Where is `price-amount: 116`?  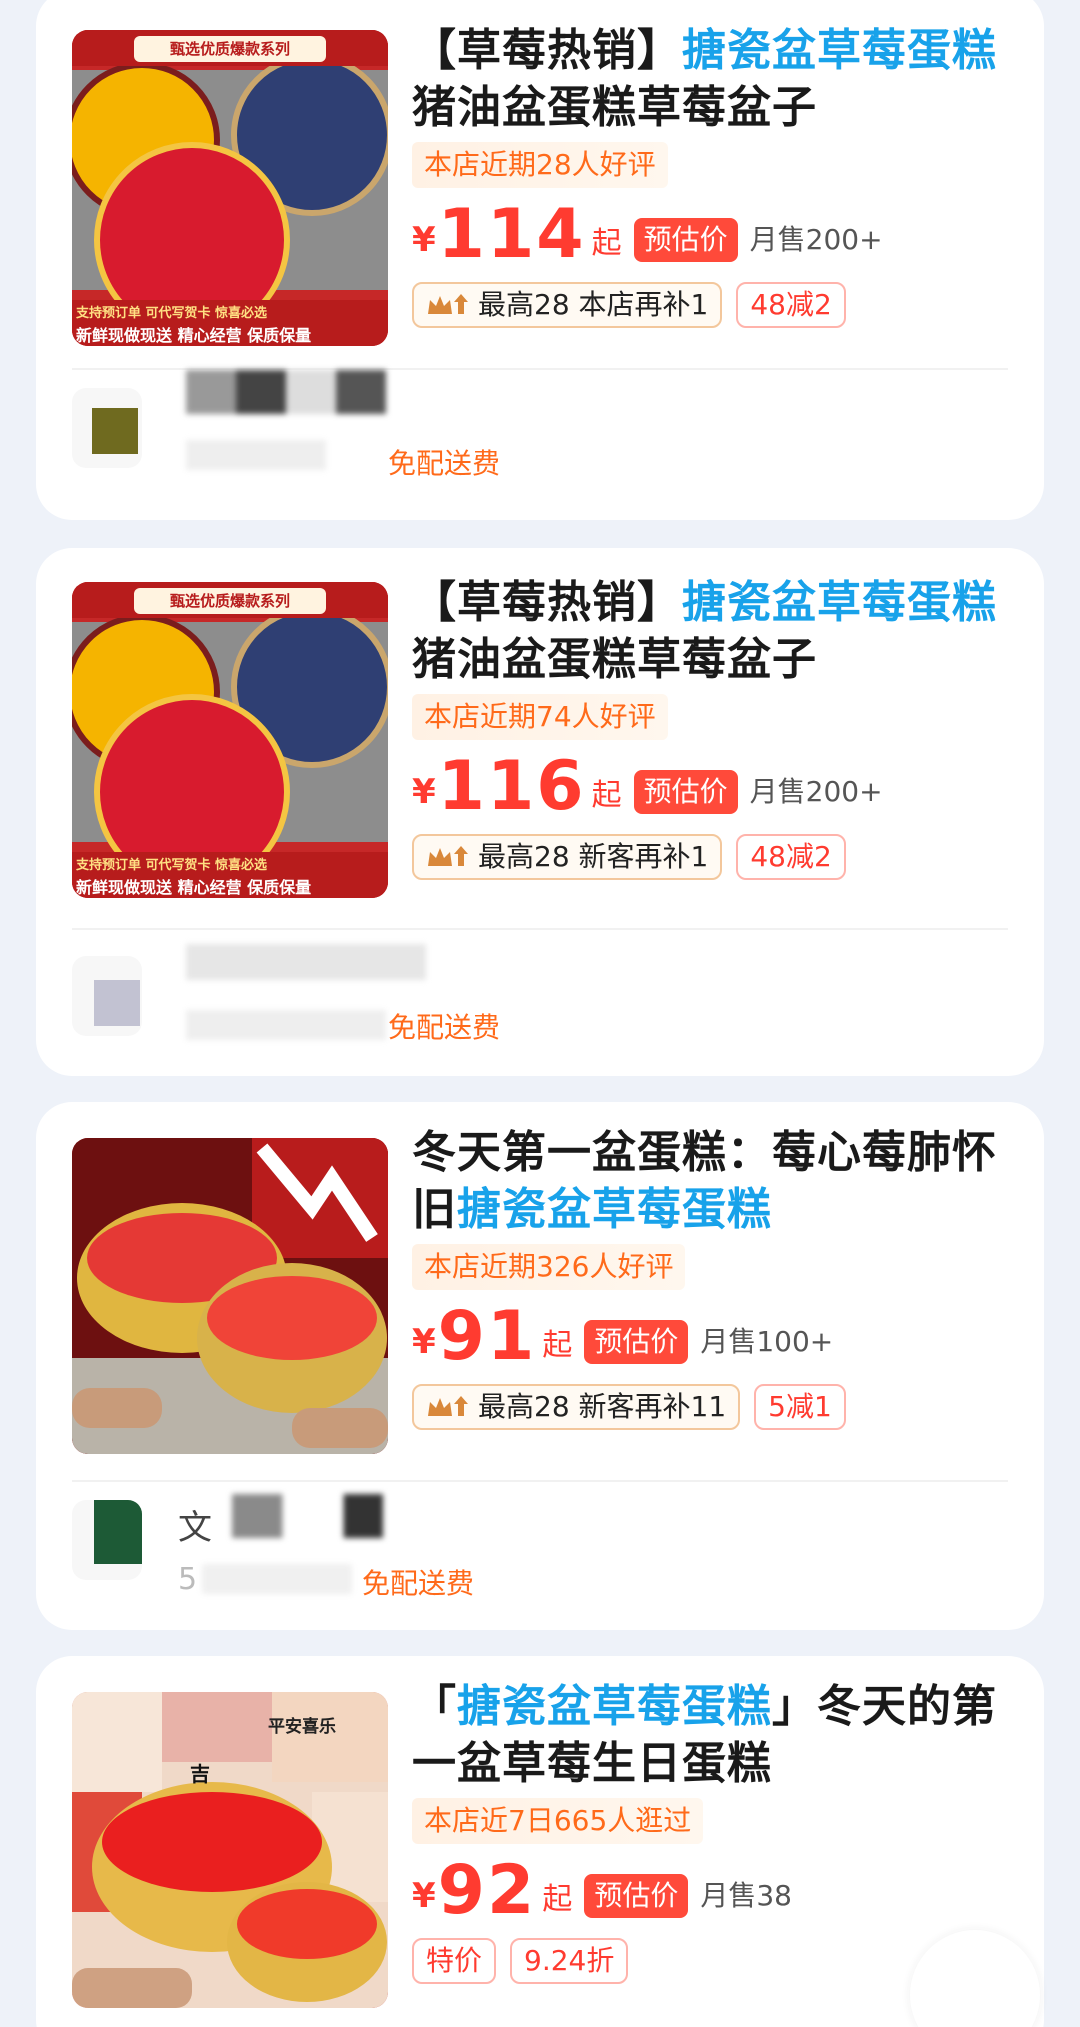 price-amount: 116 is located at coordinates (511, 786).